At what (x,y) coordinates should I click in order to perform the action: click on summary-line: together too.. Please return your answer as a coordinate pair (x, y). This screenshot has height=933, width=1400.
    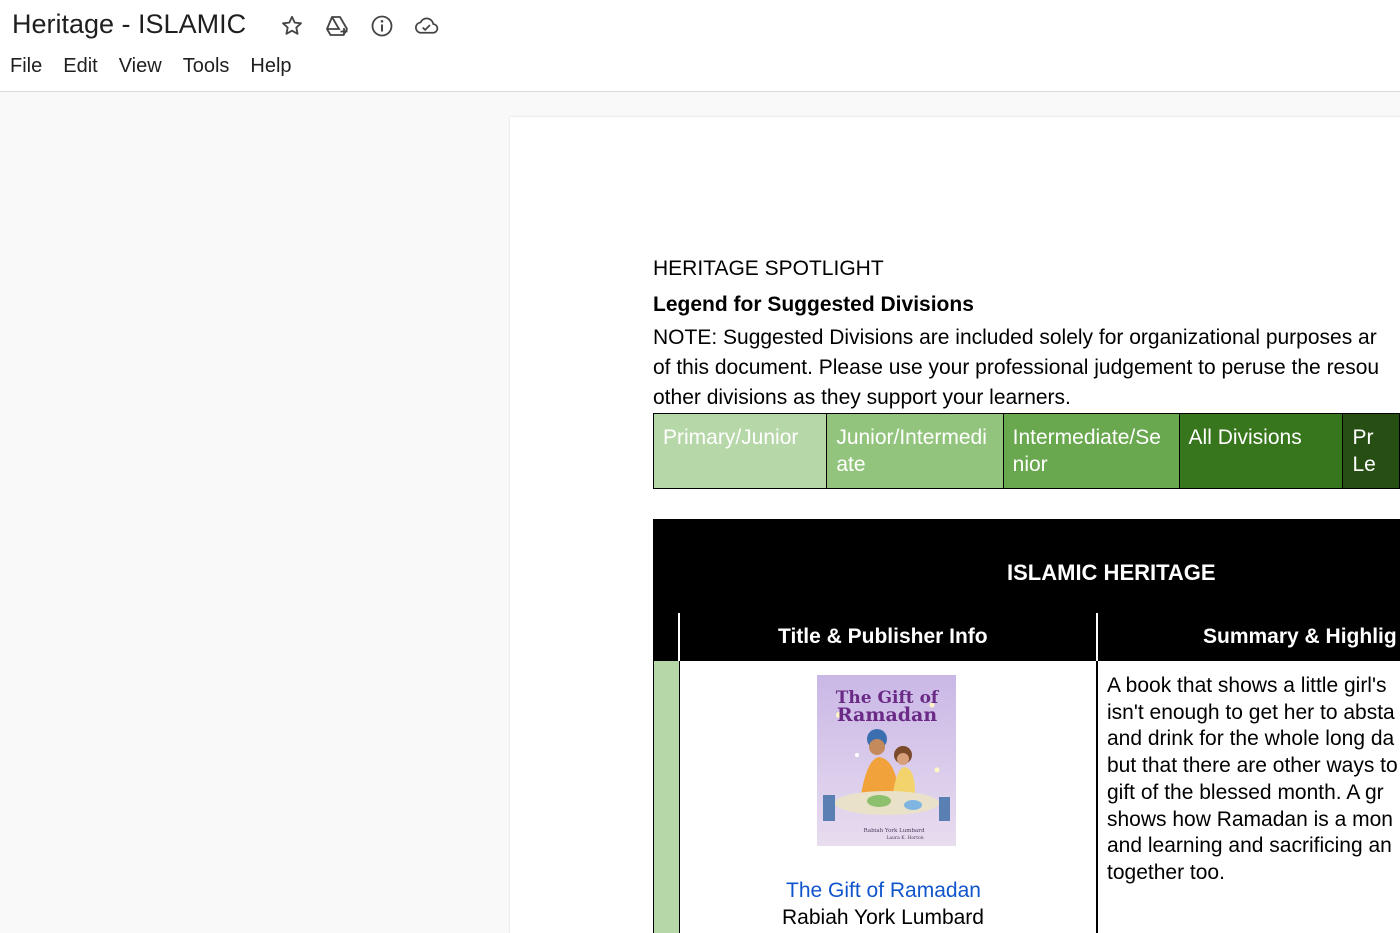
    Looking at the image, I should click on (1166, 872).